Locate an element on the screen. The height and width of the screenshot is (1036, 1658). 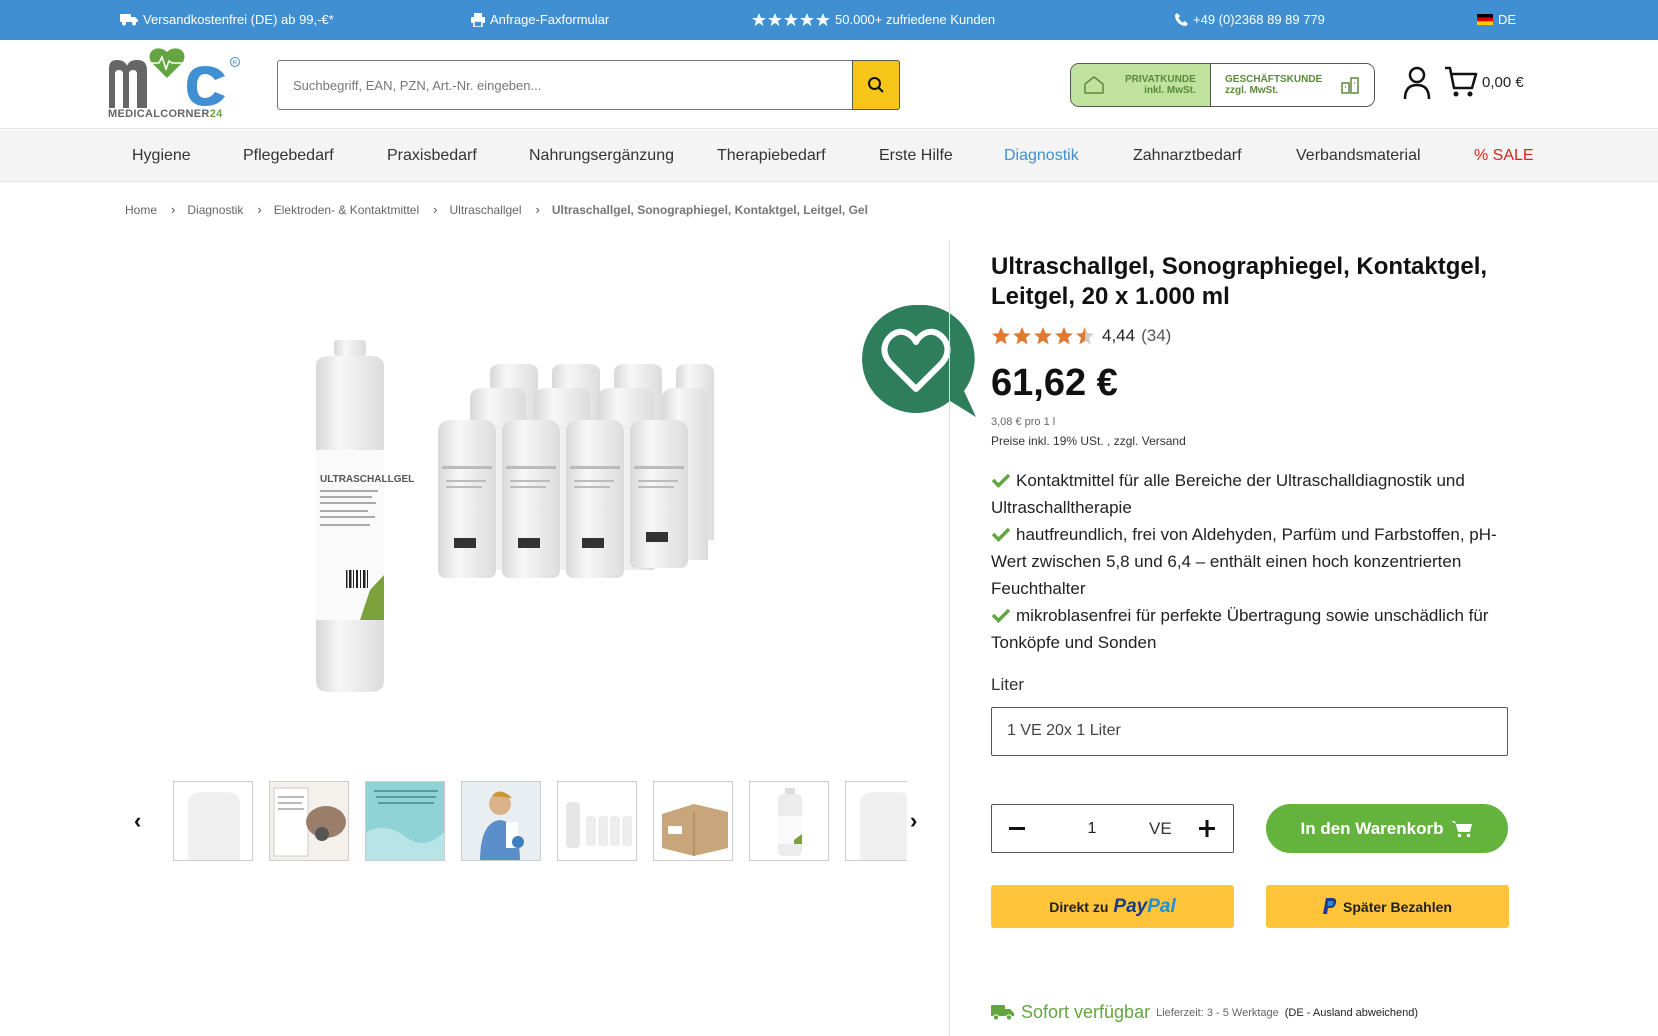
search-button is located at coordinates (876, 85).